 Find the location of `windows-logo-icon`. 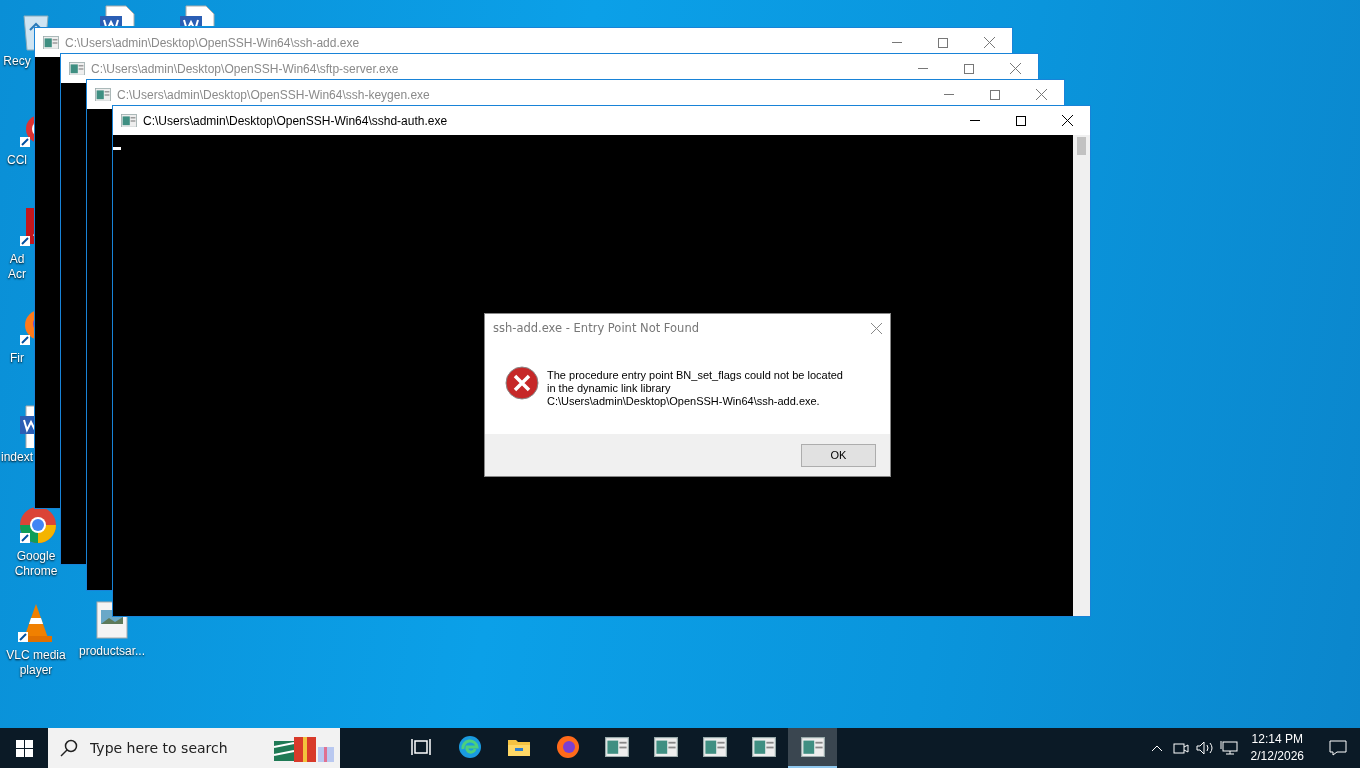

windows-logo-icon is located at coordinates (24, 748).